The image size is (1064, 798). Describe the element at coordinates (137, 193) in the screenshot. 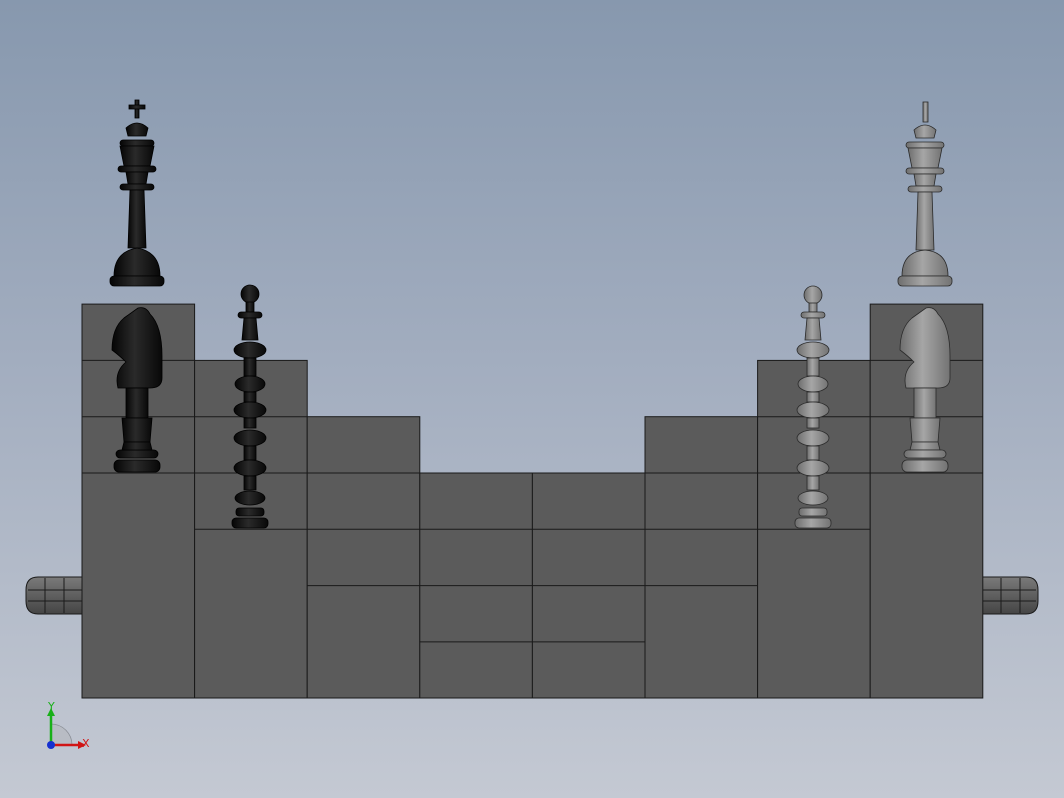

I see `black-king-piece` at that location.